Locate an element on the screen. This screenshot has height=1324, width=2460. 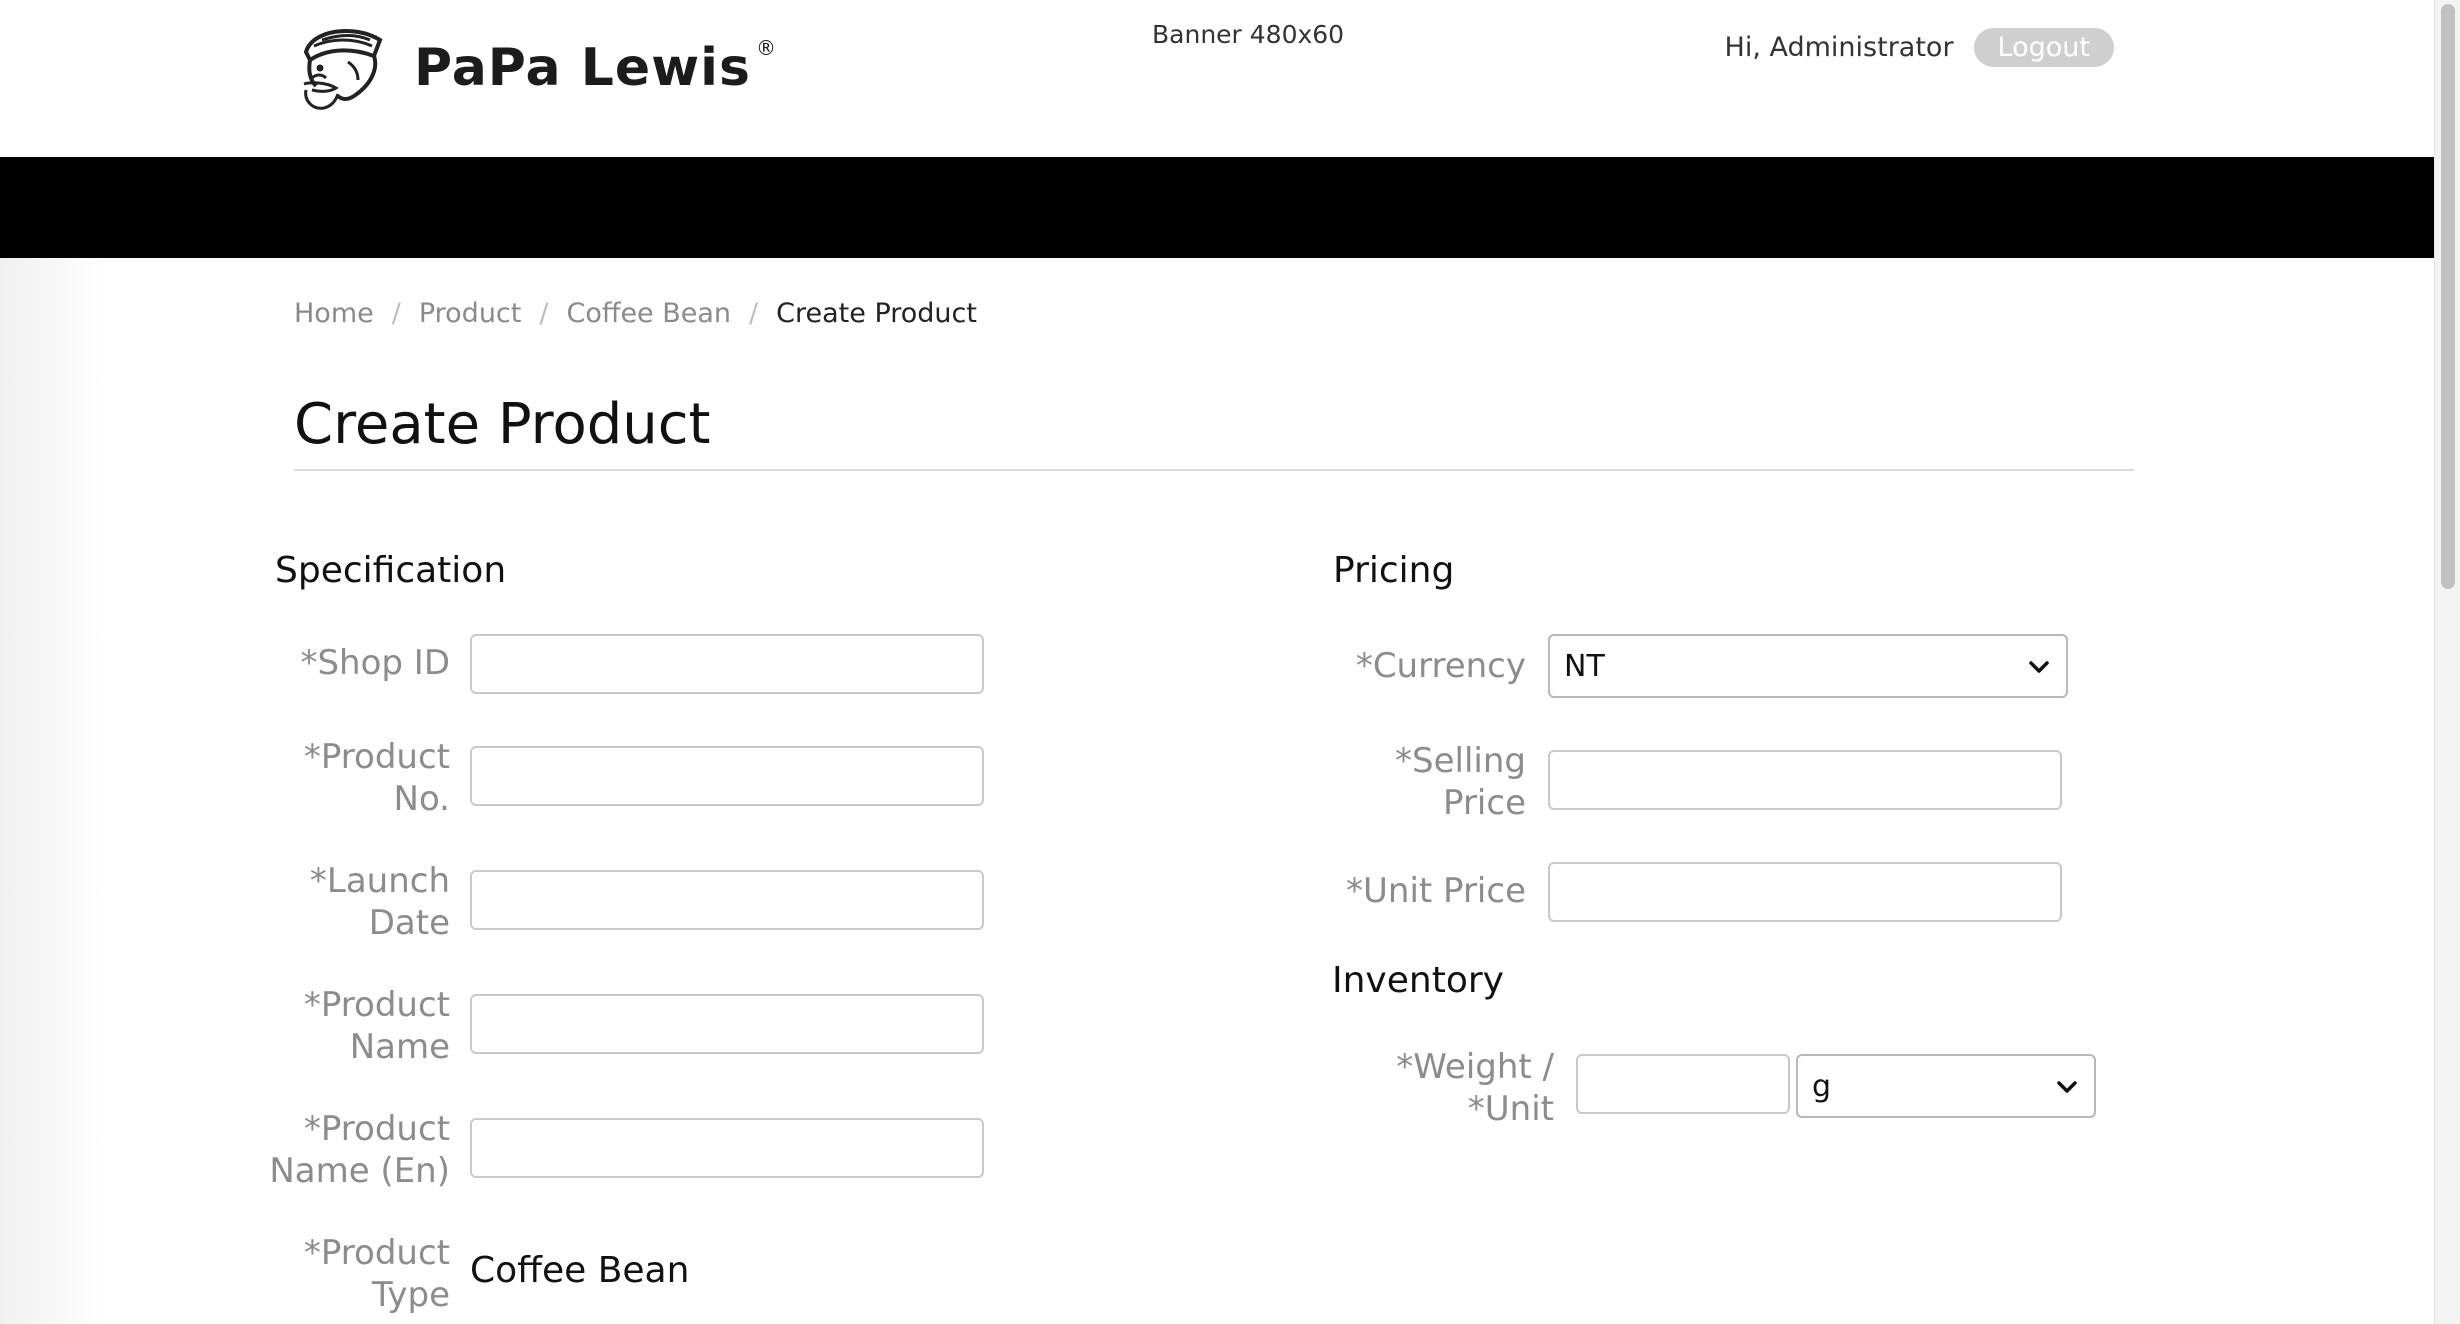
product-name-en-label-line2: Name (En) is located at coordinates (359, 1171).